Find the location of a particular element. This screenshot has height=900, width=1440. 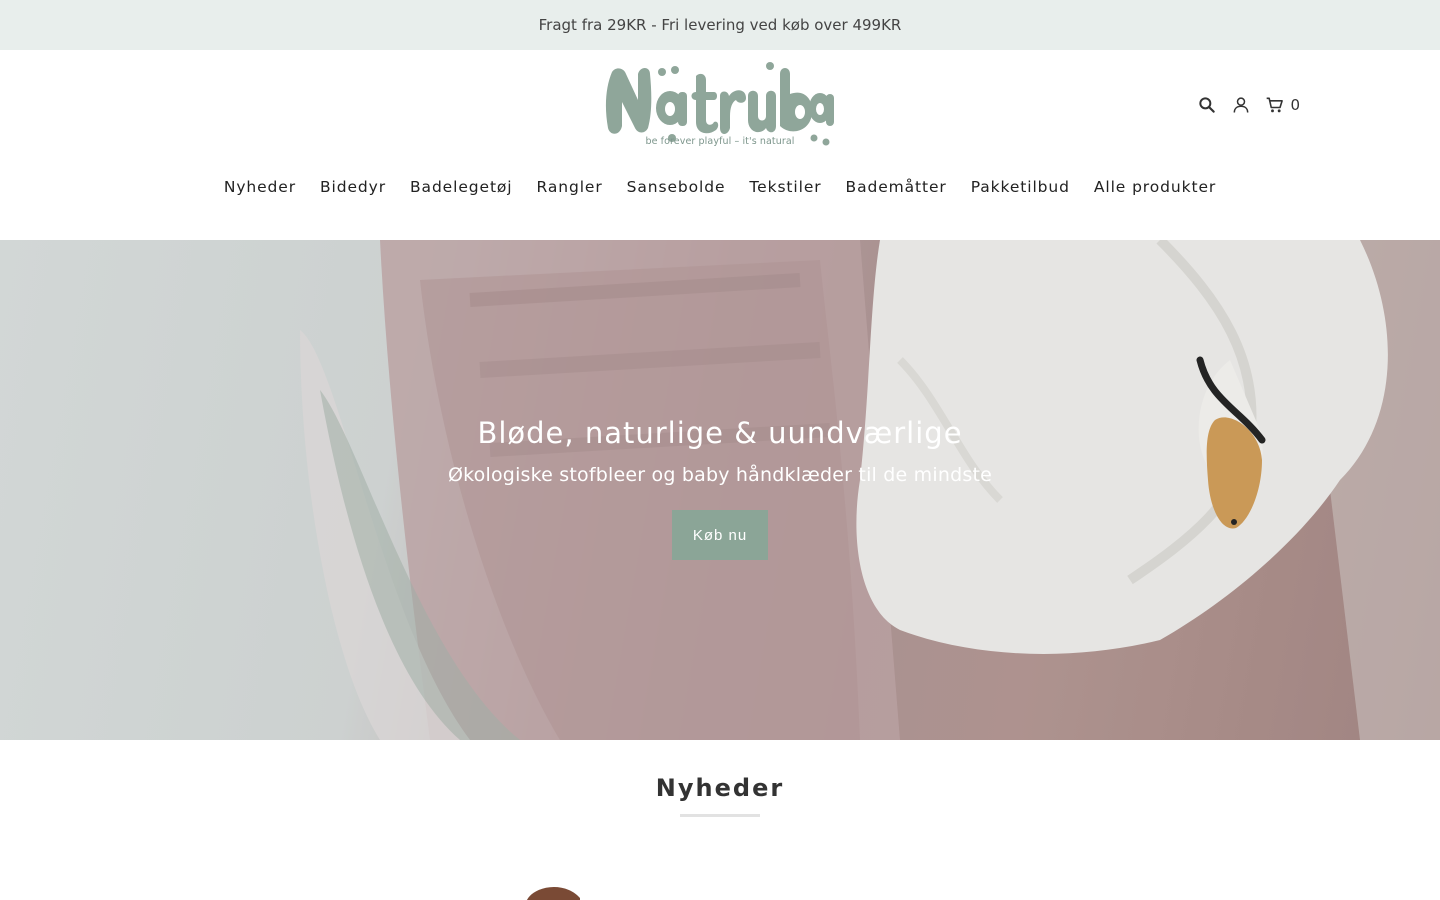

section-divider is located at coordinates (720, 815).